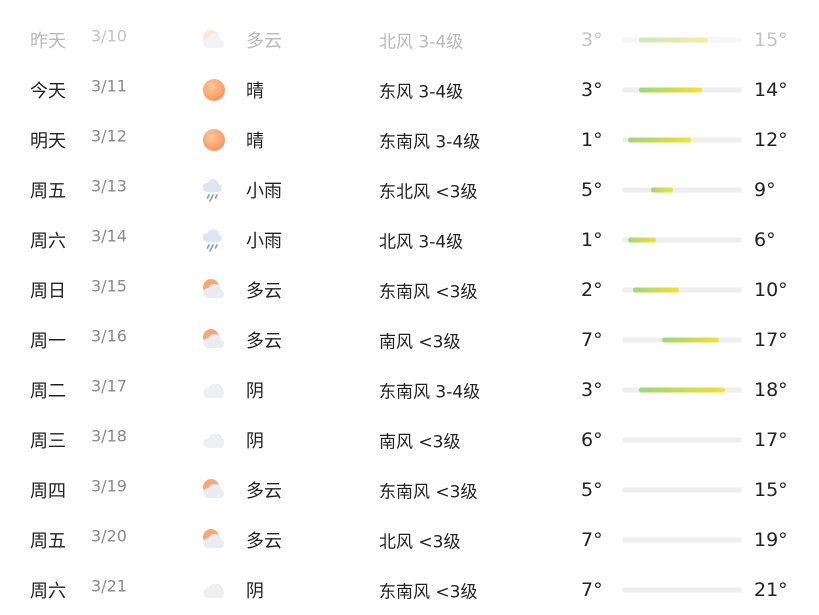  What do you see at coordinates (771, 490) in the screenshot?
I see `high-temperature: 15°` at bounding box center [771, 490].